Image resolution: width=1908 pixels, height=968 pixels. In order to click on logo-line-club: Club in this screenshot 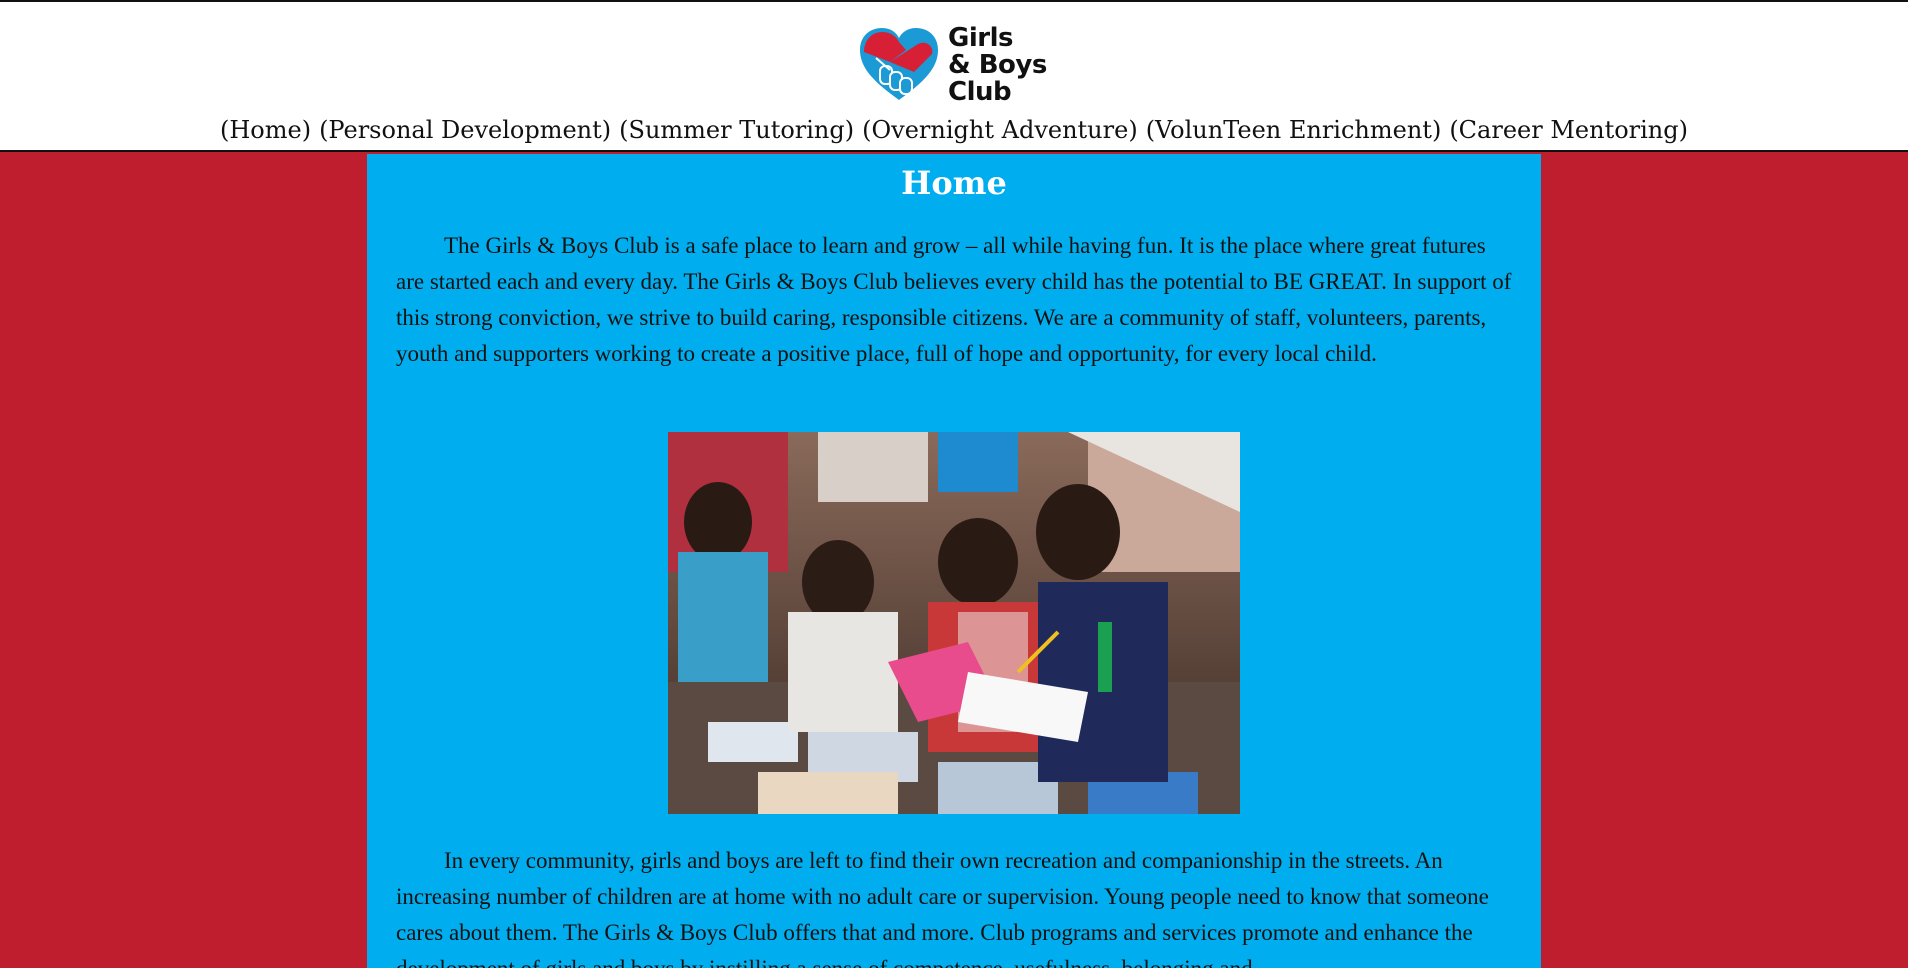, I will do `click(980, 91)`.